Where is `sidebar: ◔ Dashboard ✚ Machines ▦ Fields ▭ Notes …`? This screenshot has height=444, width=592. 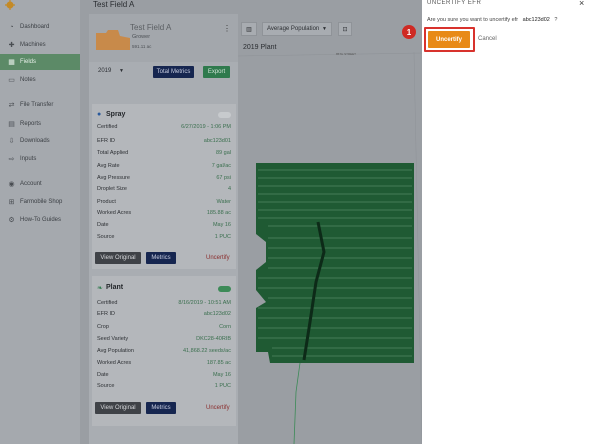
sidebar: ◔ Dashboard ✚ Machines ▦ Fields ▭ Notes … is located at coordinates (40, 222).